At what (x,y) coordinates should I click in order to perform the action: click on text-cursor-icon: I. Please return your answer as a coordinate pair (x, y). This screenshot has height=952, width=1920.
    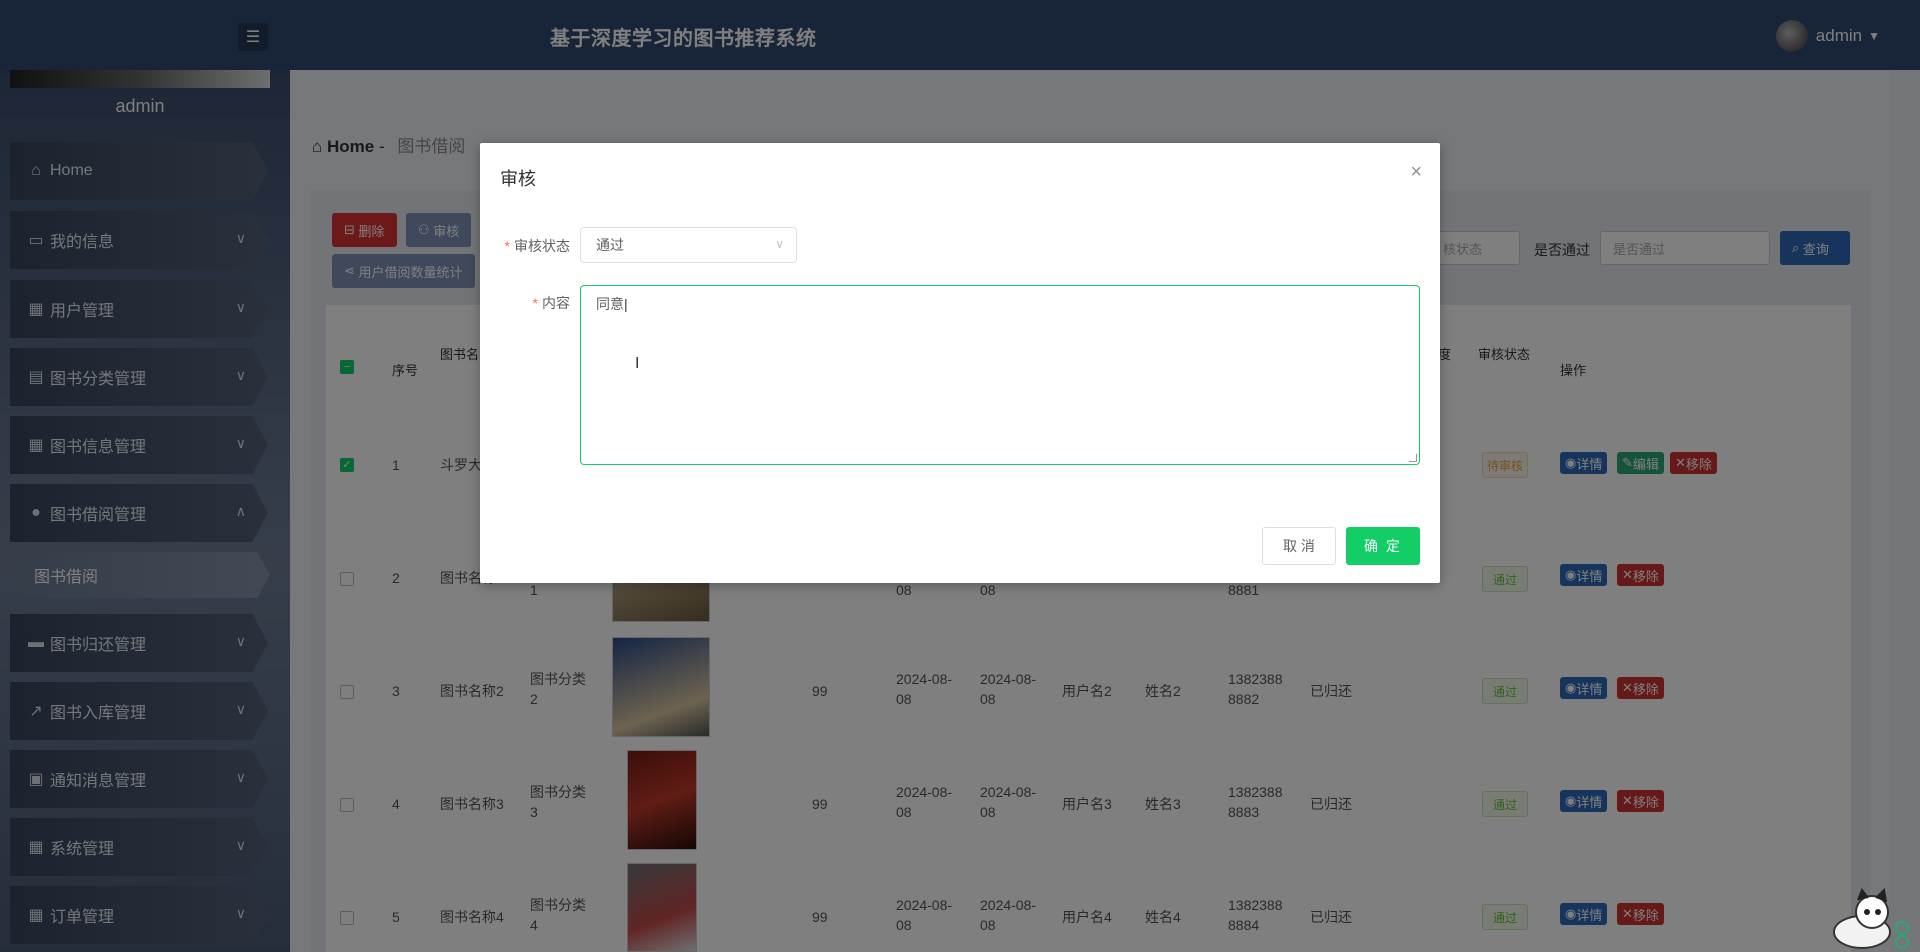
    Looking at the image, I should click on (637, 363).